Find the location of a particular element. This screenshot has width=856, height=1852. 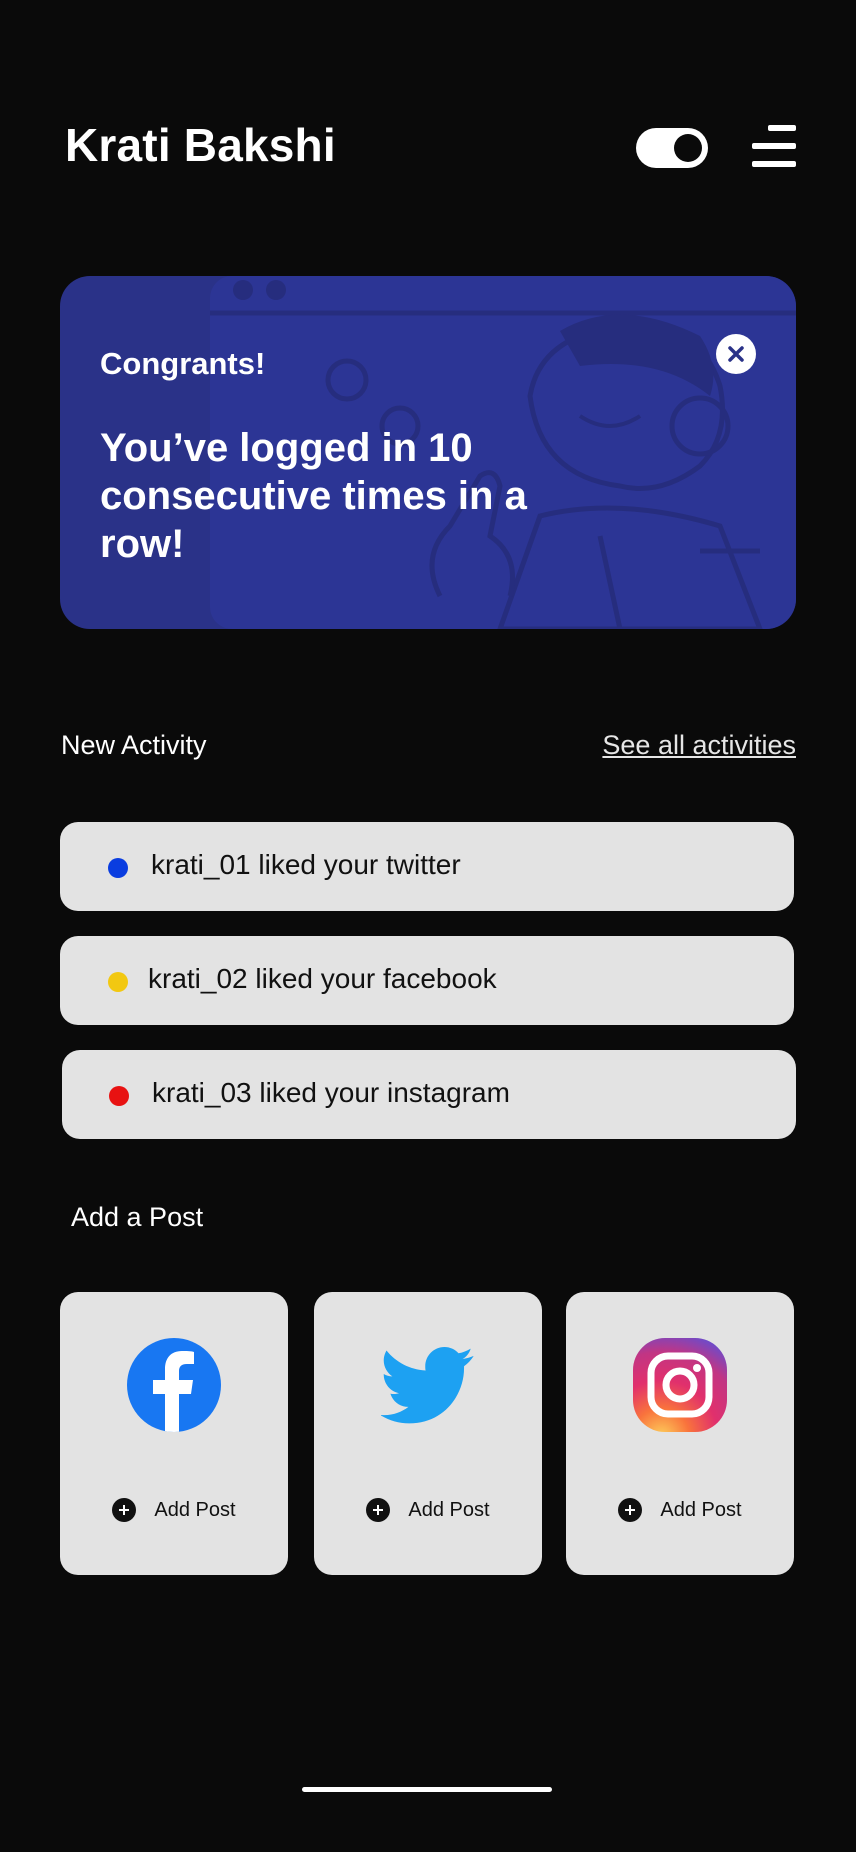

twitter-icon is located at coordinates (427, 1385).